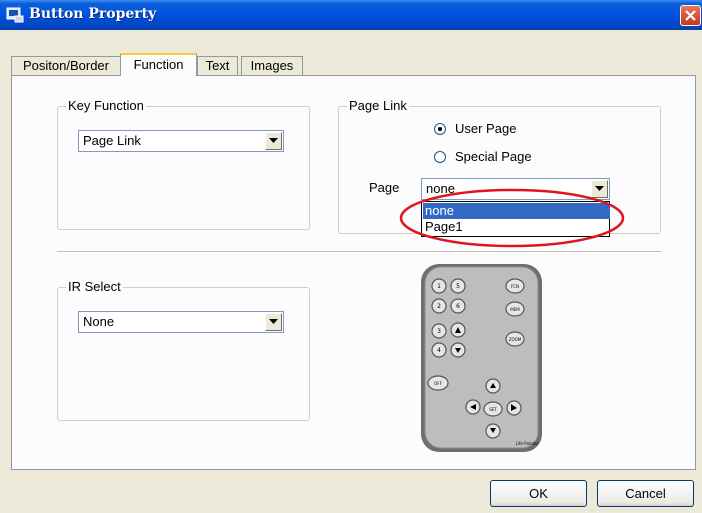  Describe the element at coordinates (15, 15) in the screenshot. I see `window-icon` at that location.